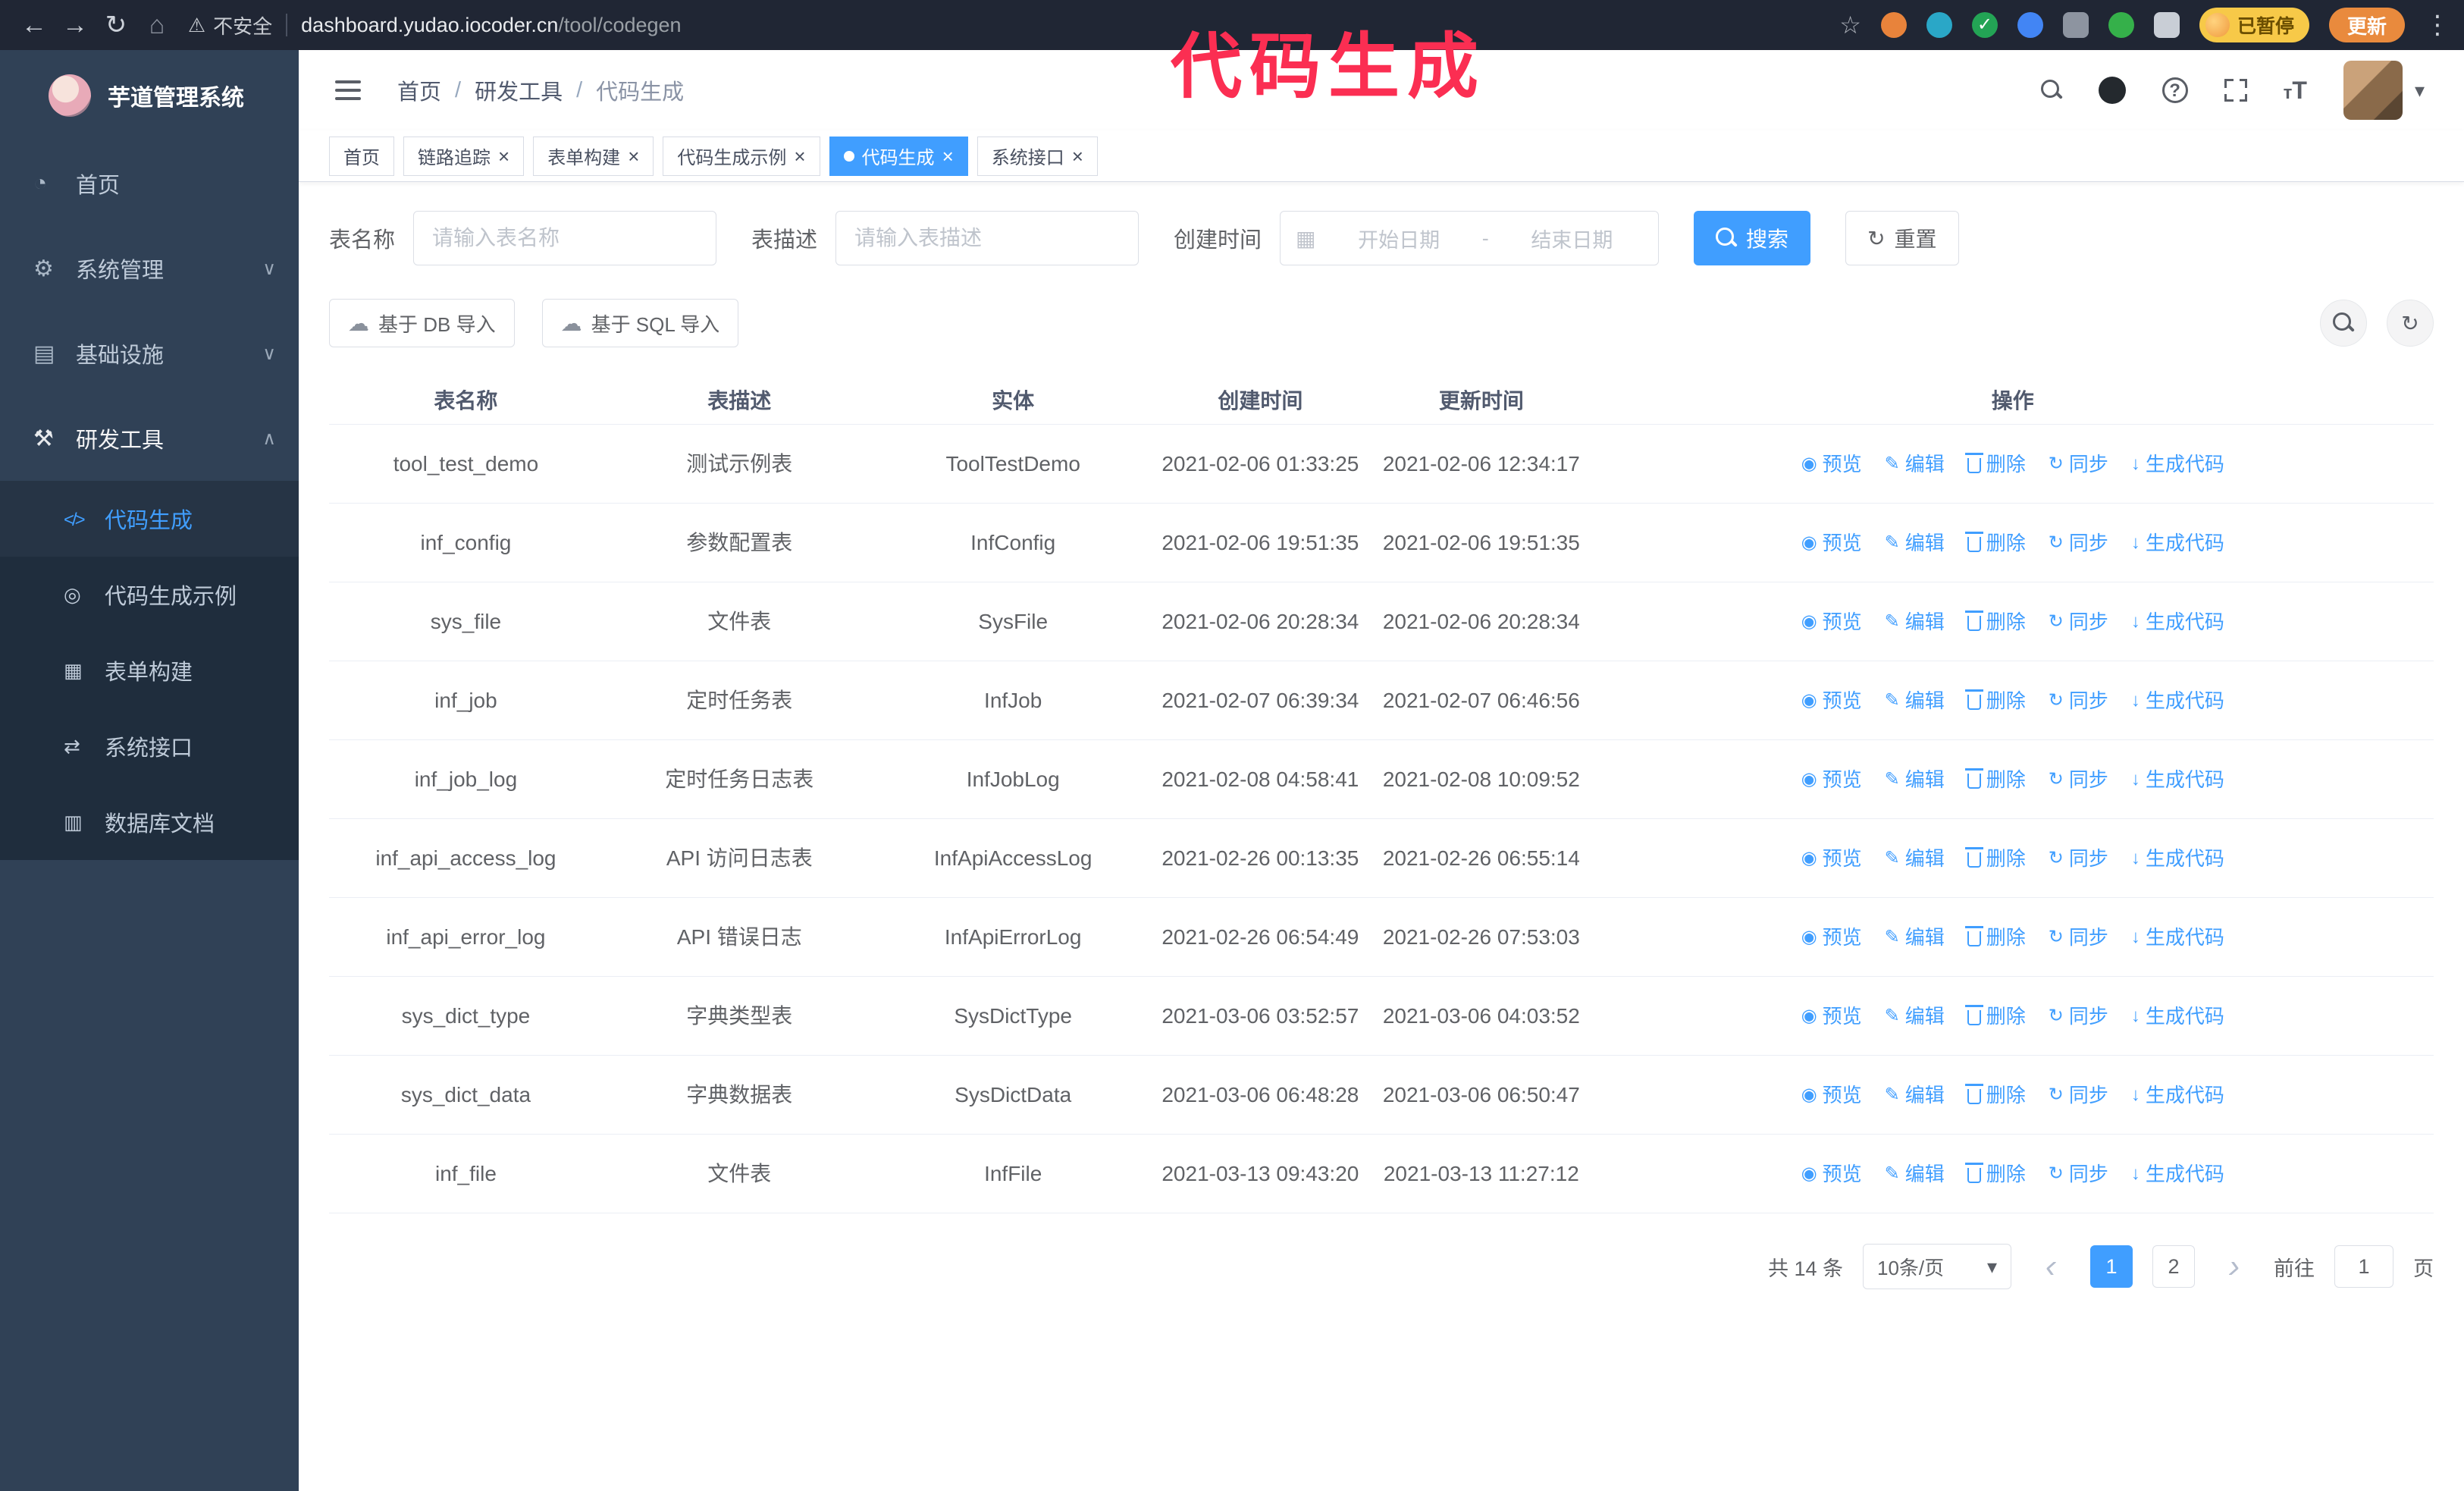  Describe the element at coordinates (116, 25) in the screenshot. I see `reload-icon: ↻` at that location.